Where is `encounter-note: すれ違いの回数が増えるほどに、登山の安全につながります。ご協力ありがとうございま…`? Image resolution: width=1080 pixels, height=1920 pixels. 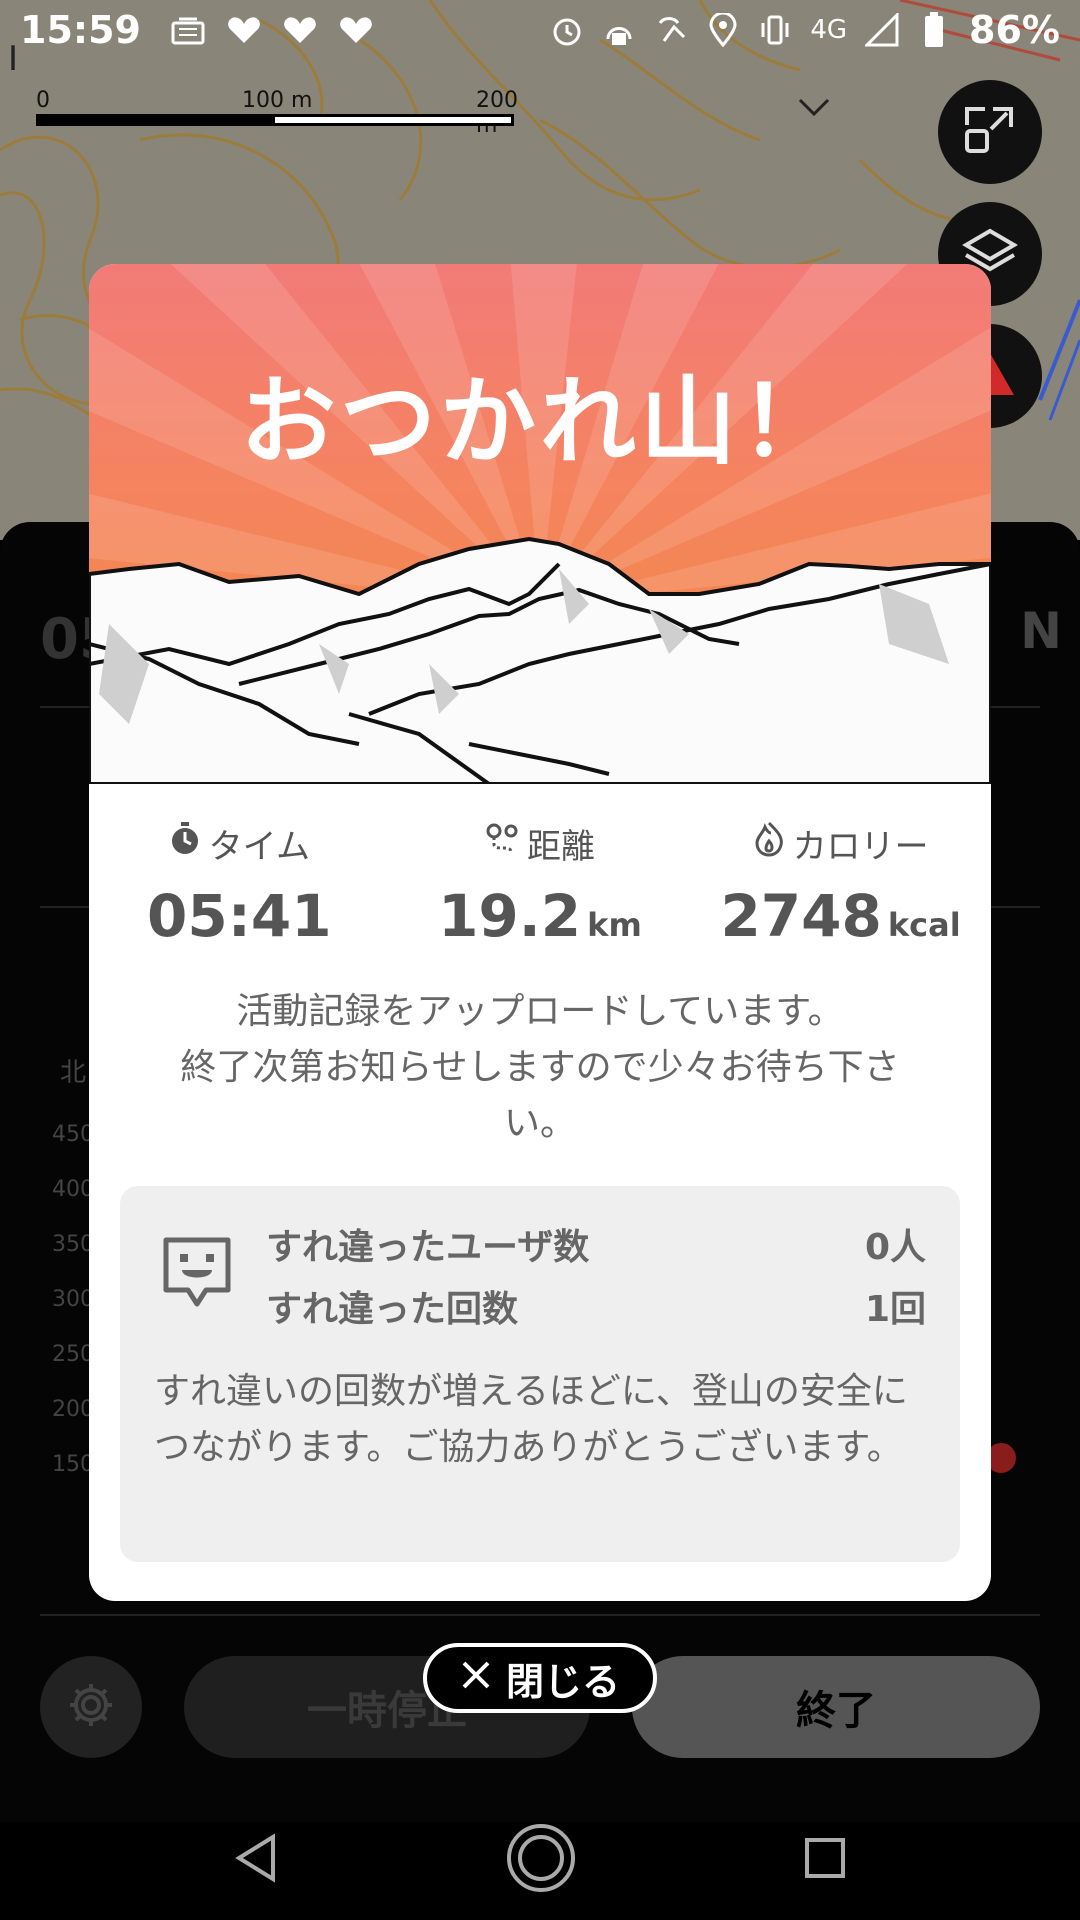
encounter-note: すれ違いの回数が増えるほどに、登山の安全につながります。ご協力ありがとうございま… is located at coordinates (531, 1419).